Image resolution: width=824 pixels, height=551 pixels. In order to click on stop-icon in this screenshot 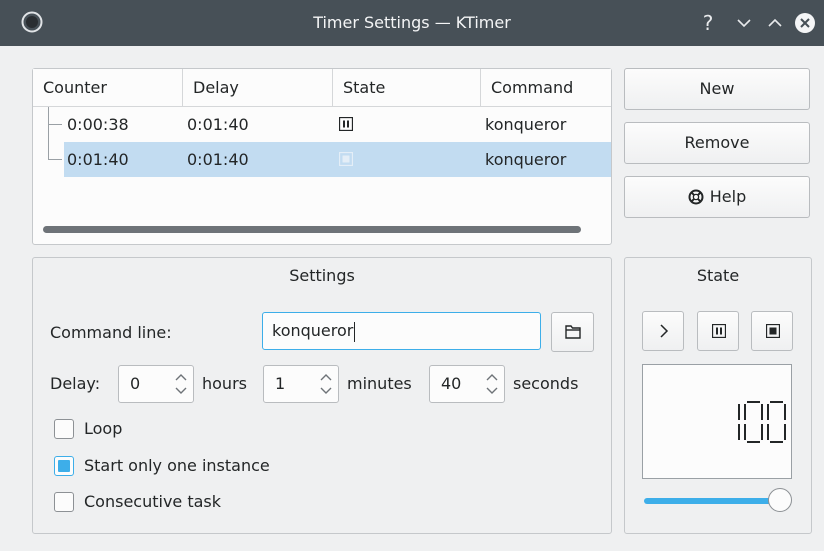, I will do `click(773, 331)`.